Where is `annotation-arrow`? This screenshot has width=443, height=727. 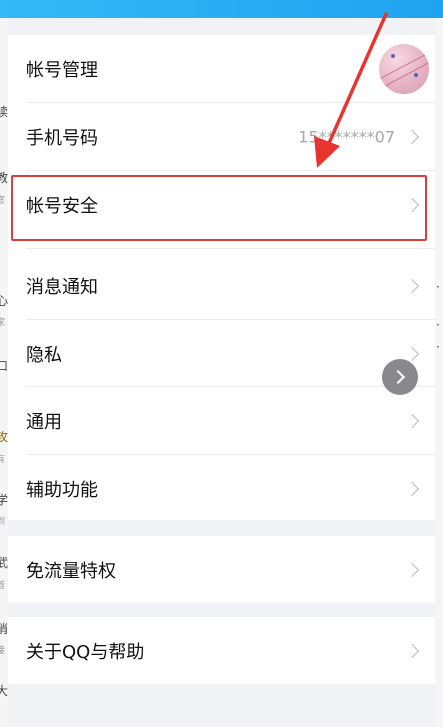 annotation-arrow is located at coordinates (351, 90).